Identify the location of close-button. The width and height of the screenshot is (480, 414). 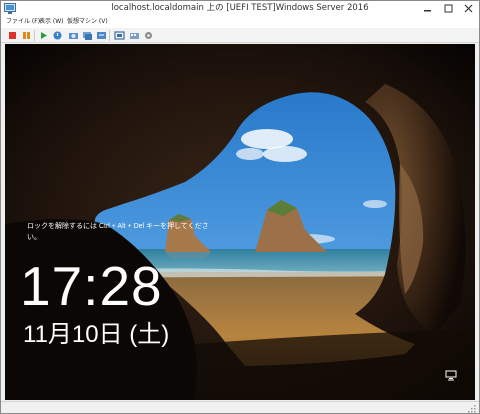
(468, 8).